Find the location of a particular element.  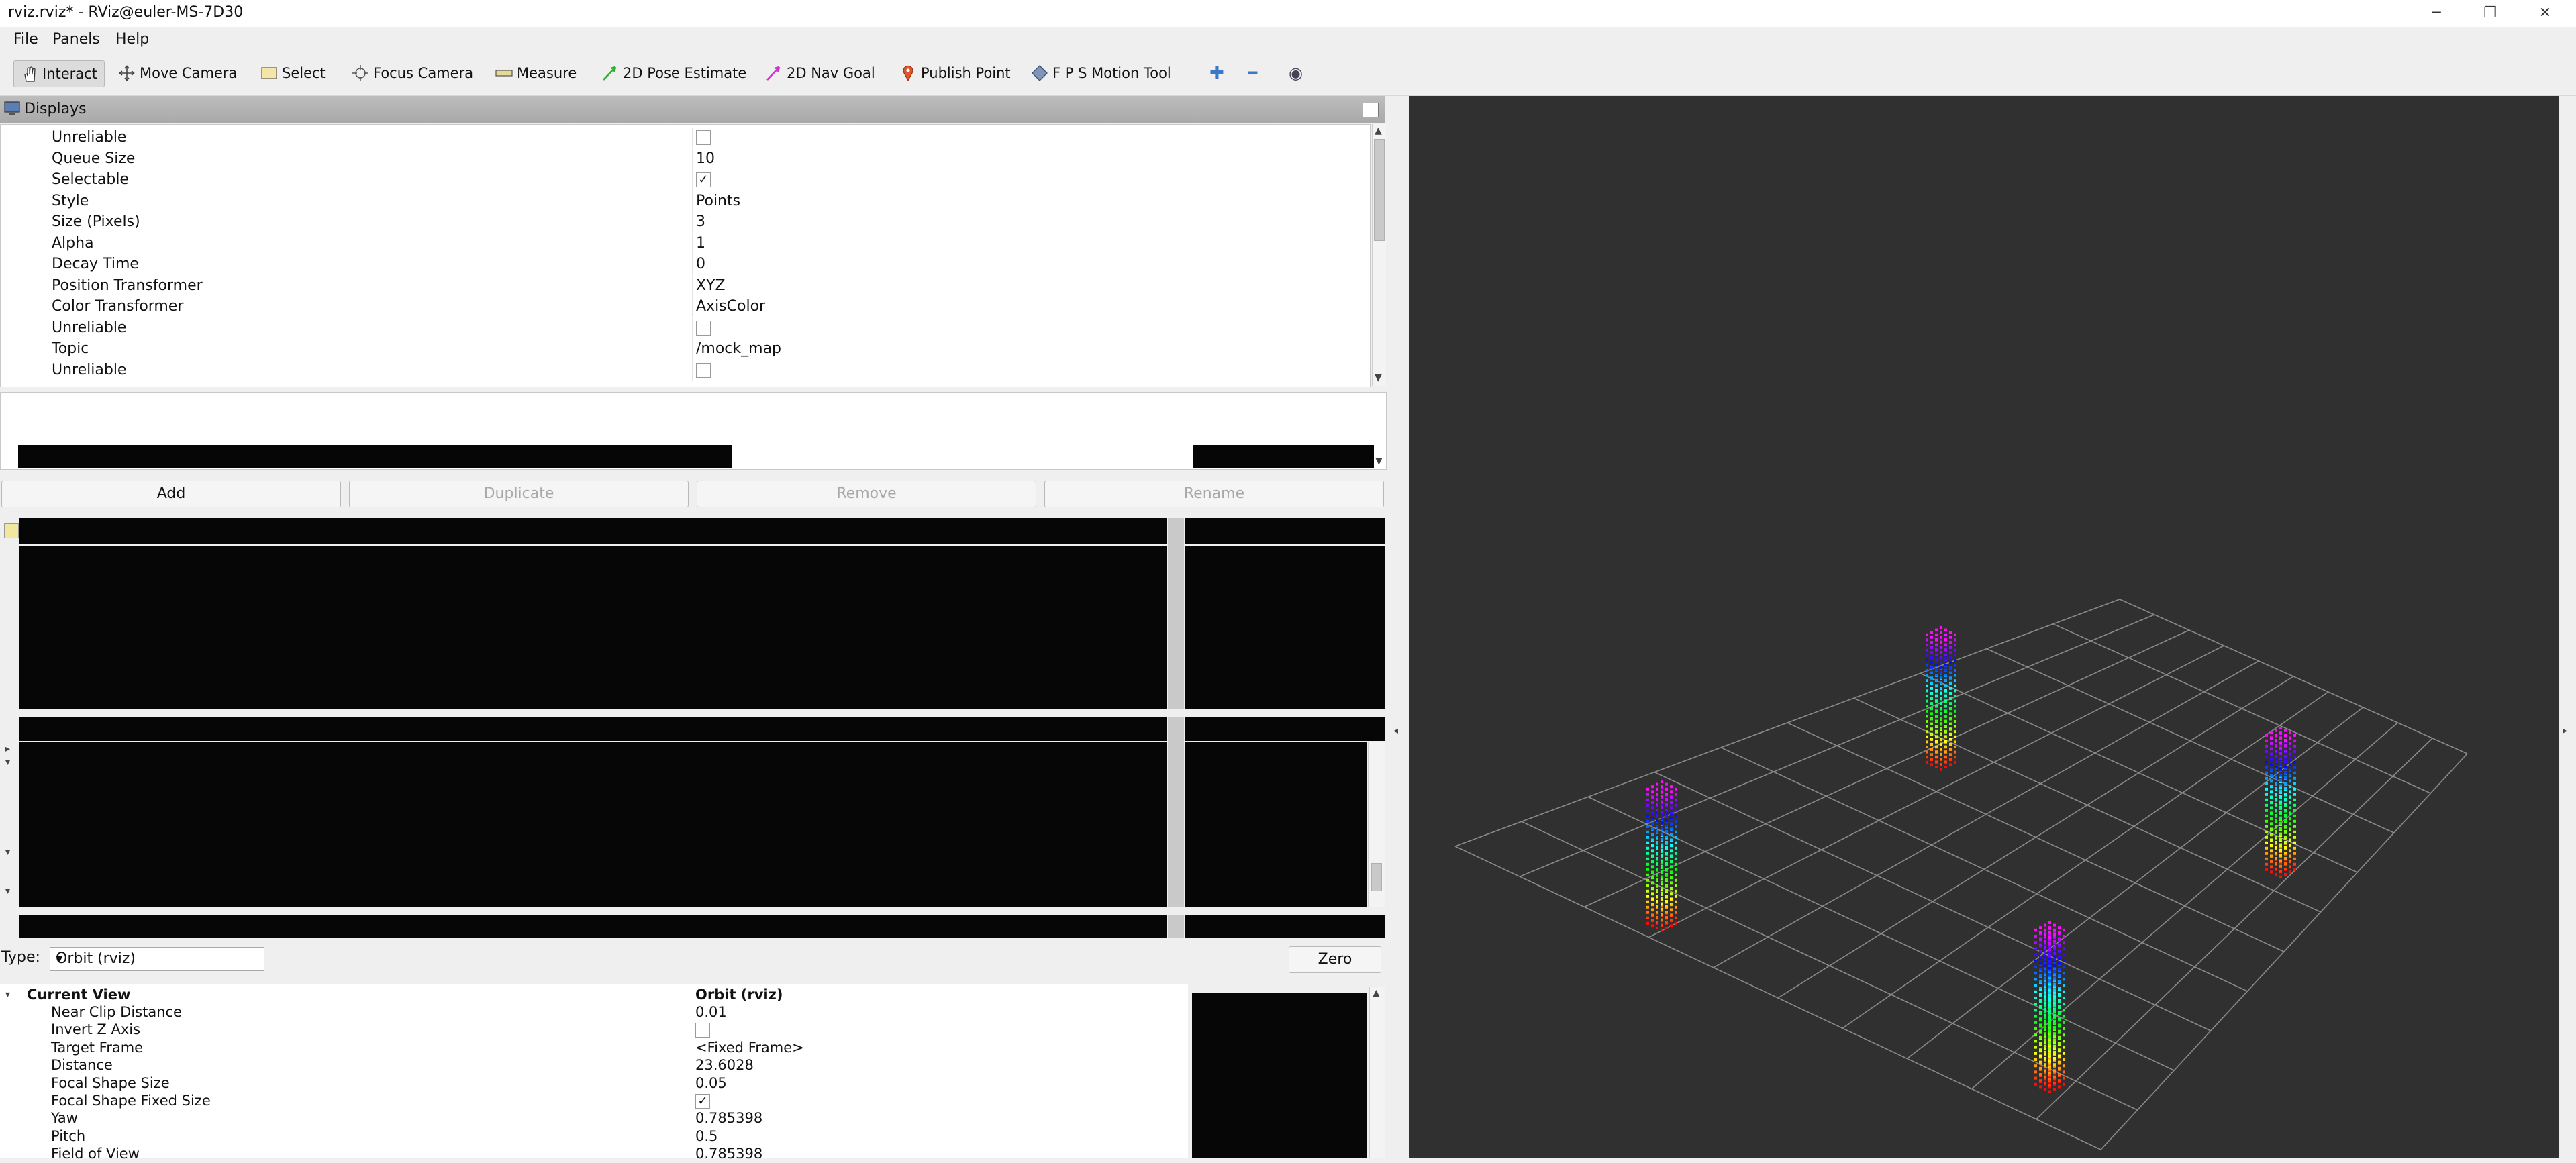

duplicate-display-button: Duplicate is located at coordinates (519, 494).